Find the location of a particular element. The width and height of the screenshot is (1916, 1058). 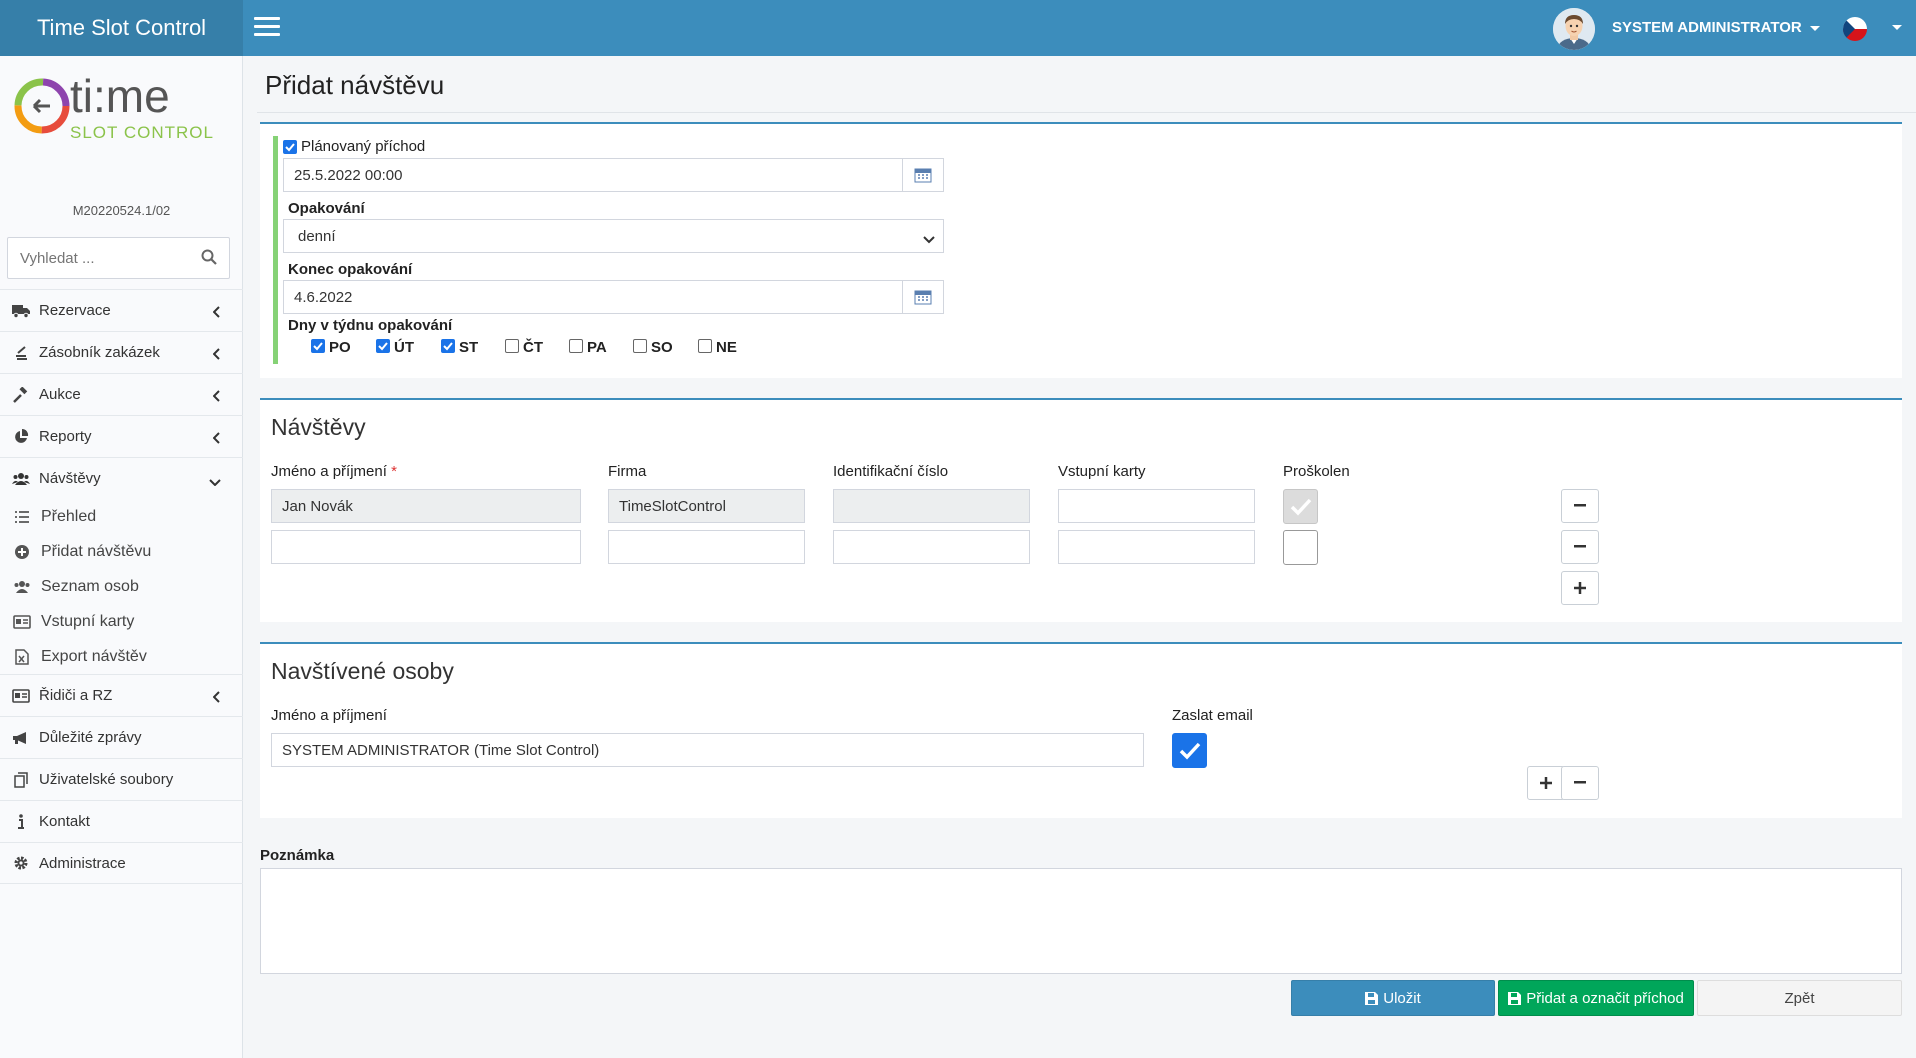

sidebar-item-label: Návštěvy is located at coordinates (70, 478).